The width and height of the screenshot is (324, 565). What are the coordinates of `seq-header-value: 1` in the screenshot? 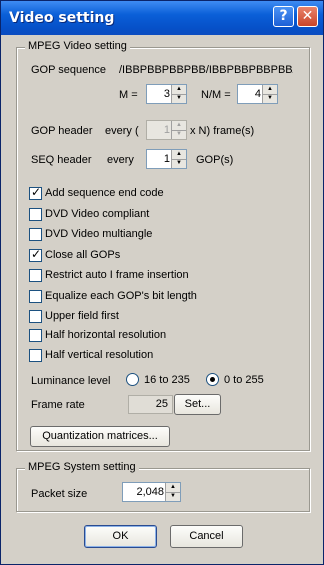 It's located at (166, 159).